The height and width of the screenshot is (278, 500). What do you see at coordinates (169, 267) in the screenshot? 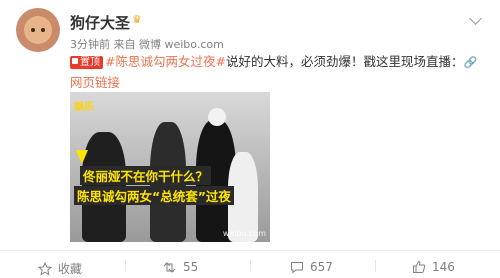
I see `repost-icon` at bounding box center [169, 267].